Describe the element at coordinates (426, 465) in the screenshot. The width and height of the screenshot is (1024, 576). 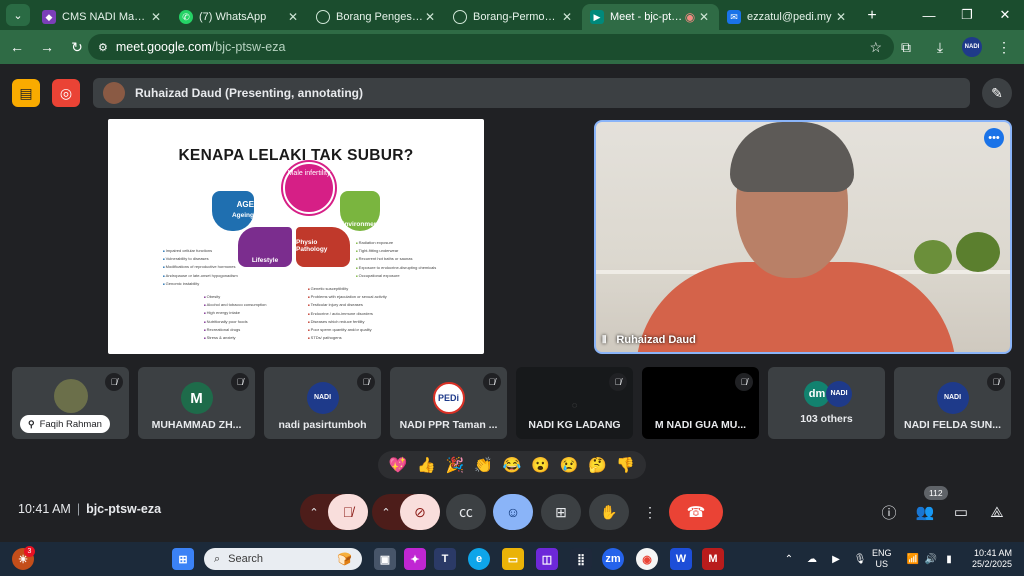
I see `reaction-thumbs-up: 👍` at that location.